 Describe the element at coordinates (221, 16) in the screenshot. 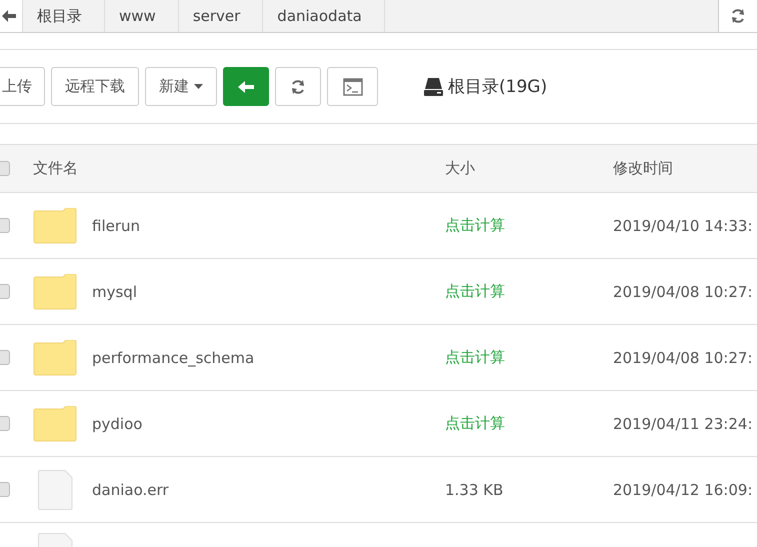

I see `breadcrumb-item: server` at that location.